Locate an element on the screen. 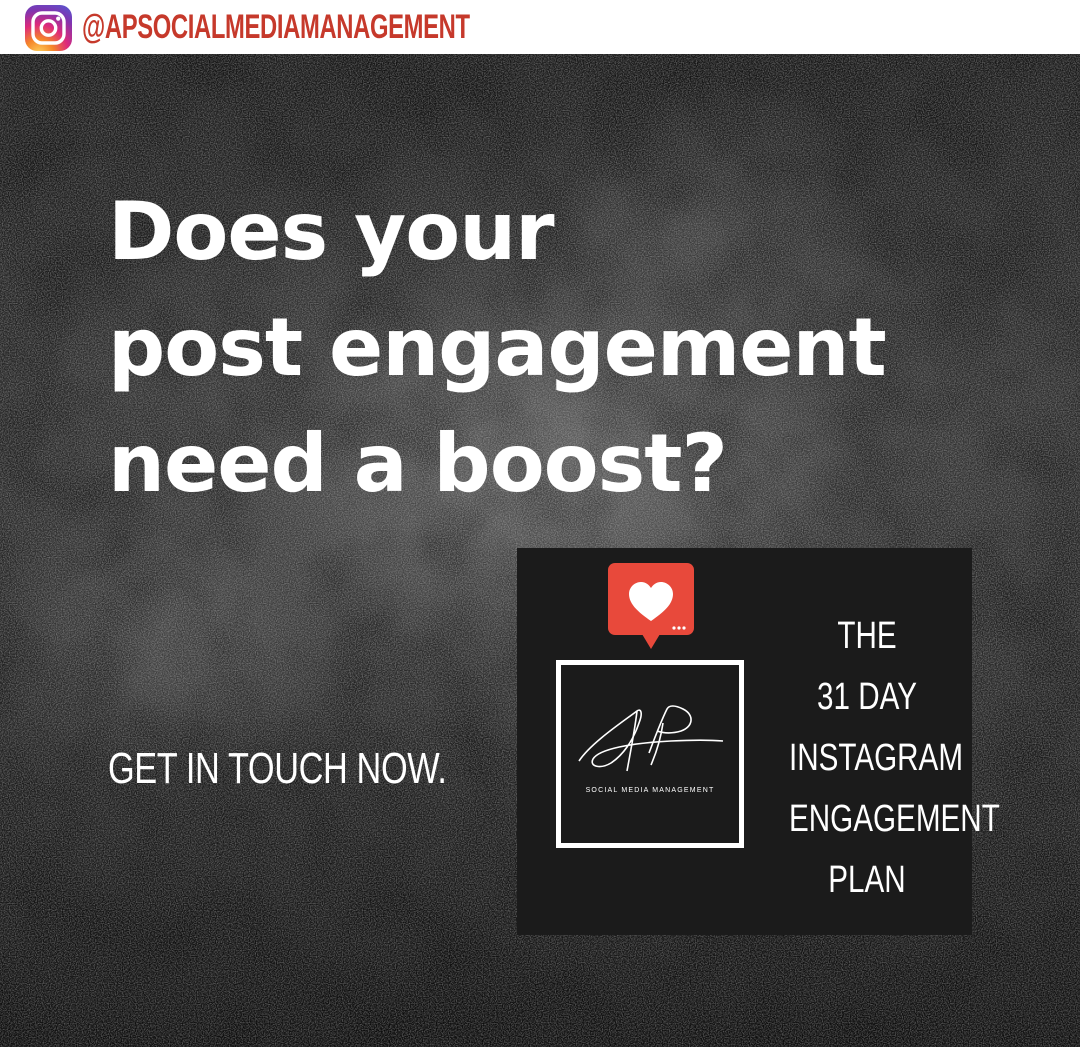 Image resolution: width=1080 pixels, height=1047 pixels. ap-signature-logo is located at coordinates (651, 738).